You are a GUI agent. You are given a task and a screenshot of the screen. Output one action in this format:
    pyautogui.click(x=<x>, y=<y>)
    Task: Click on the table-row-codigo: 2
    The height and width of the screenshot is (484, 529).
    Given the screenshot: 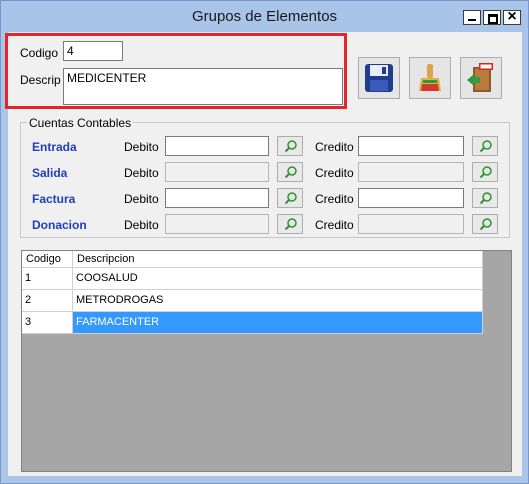 What is the action you would take?
    pyautogui.click(x=47, y=301)
    